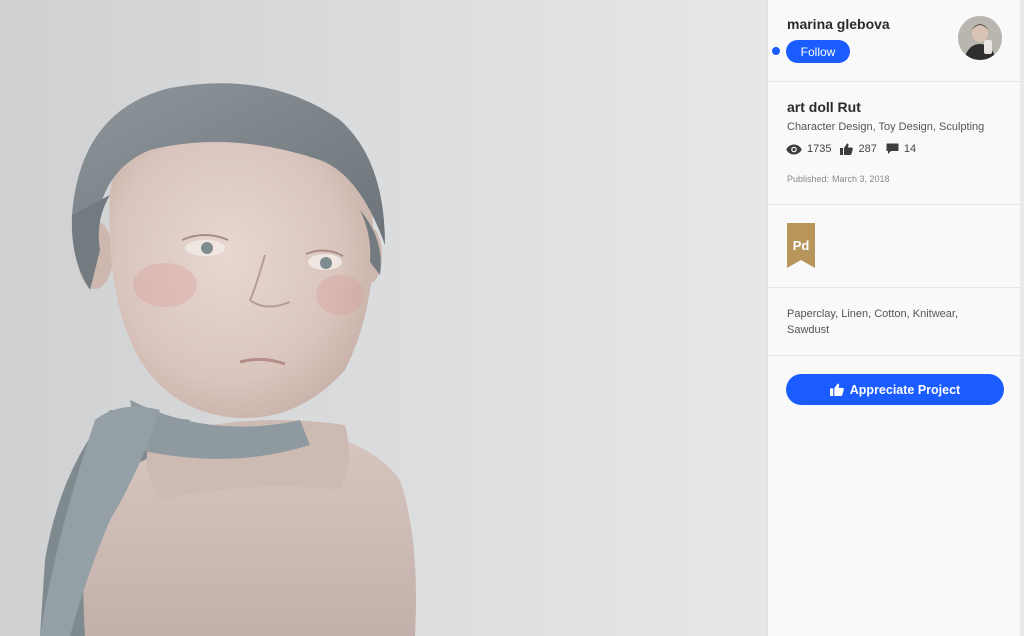 The image size is (1024, 636). I want to click on project-stats: 1735 287 14, so click(855, 149).